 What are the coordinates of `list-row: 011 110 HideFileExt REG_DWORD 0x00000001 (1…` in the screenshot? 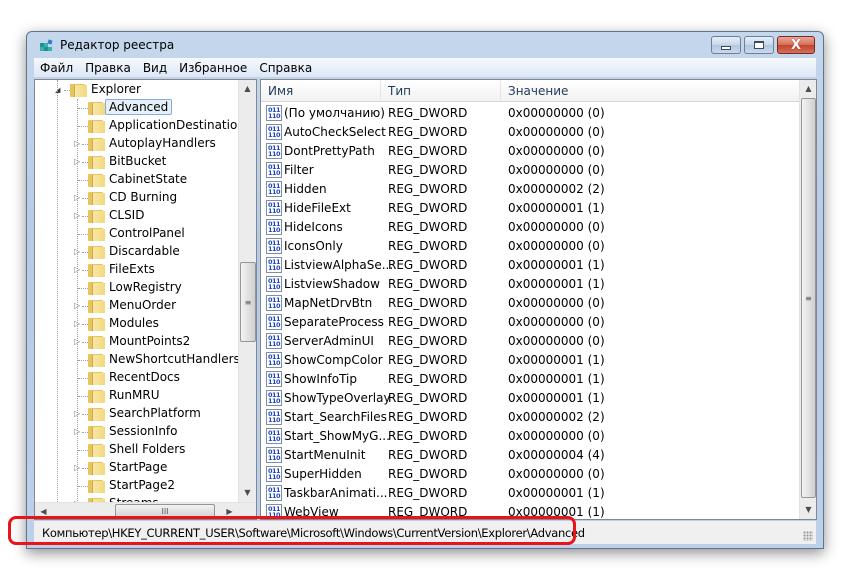 It's located at (531, 208).